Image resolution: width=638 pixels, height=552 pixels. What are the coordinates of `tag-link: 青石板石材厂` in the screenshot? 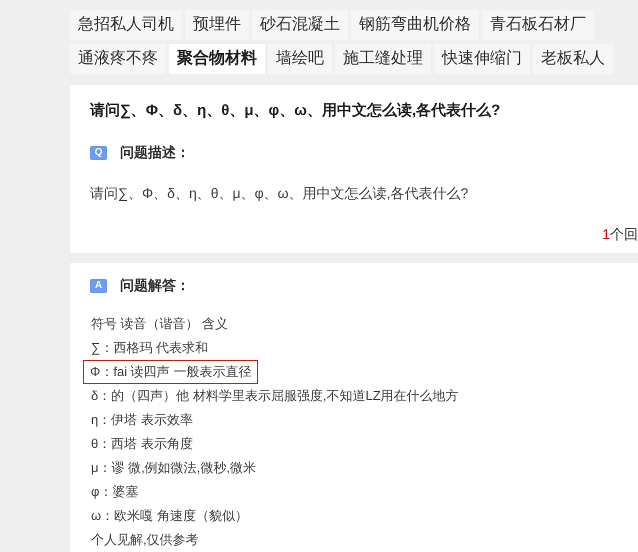 It's located at (538, 25).